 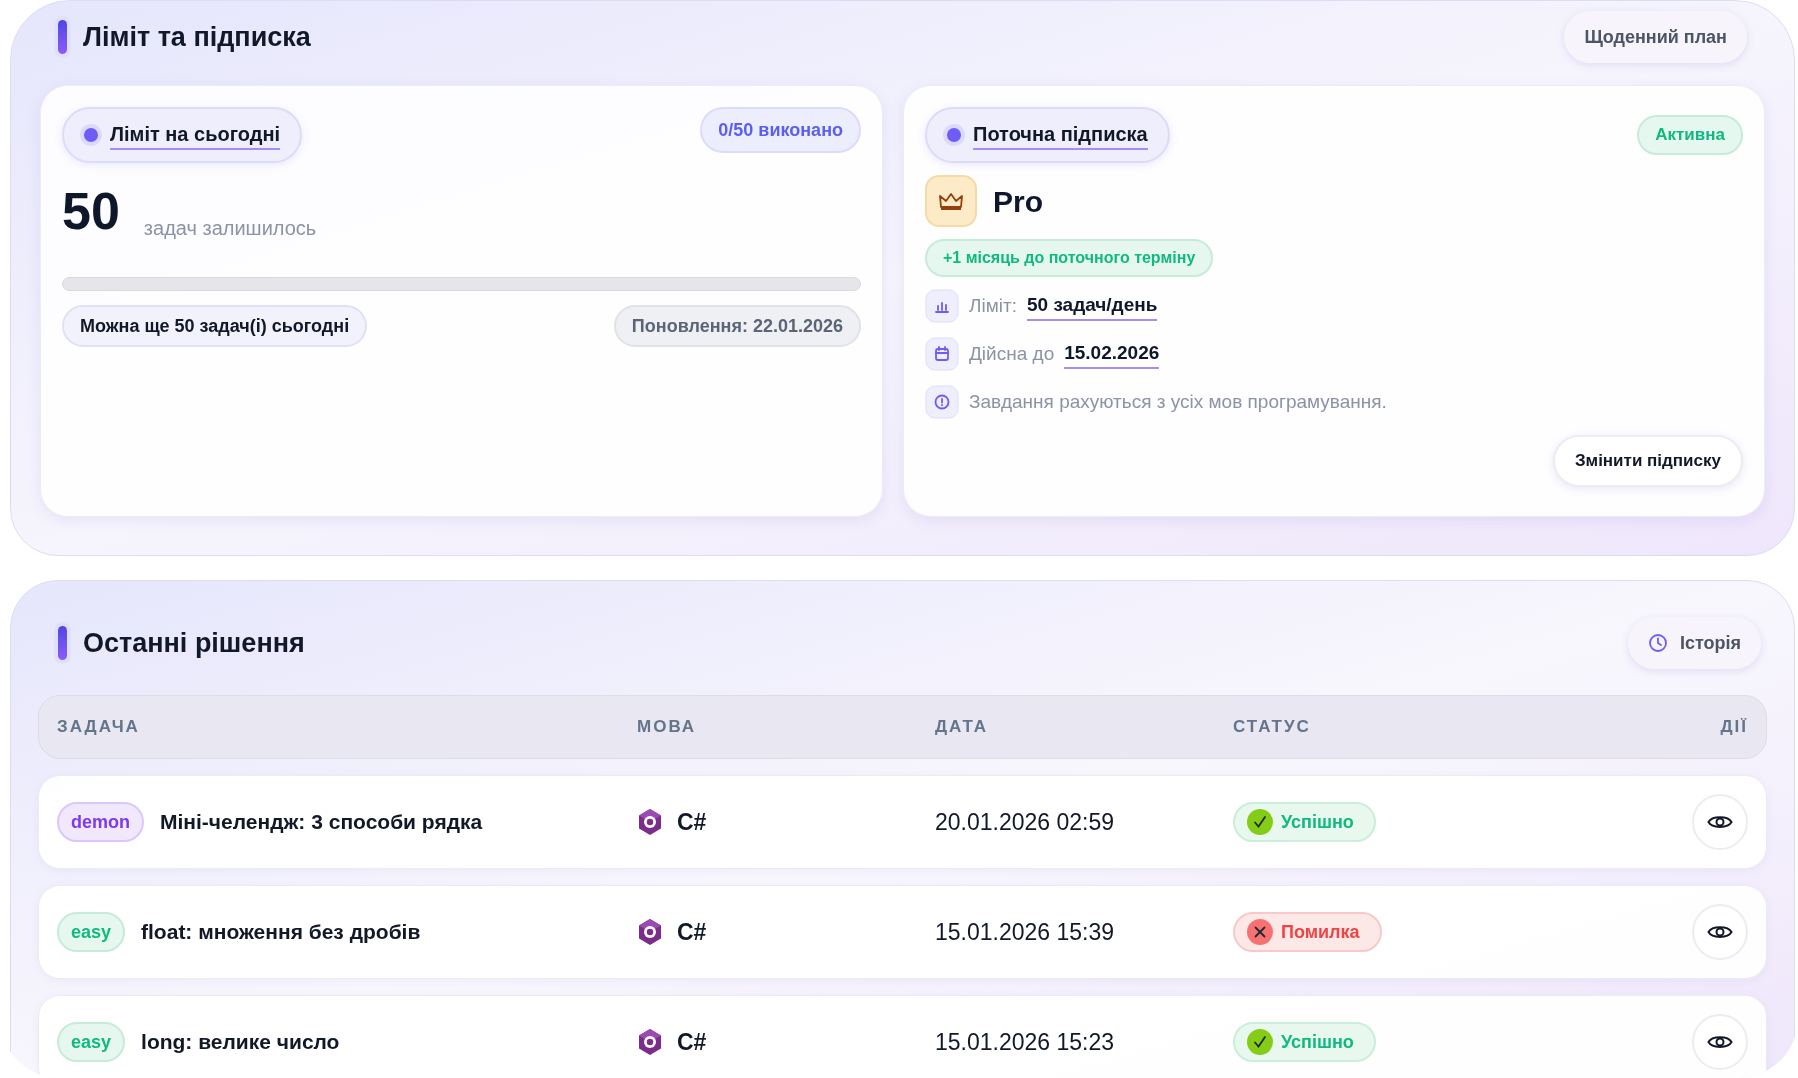 I want to click on card-heading-text: Ліміт на сьогодні, so click(x=195, y=135).